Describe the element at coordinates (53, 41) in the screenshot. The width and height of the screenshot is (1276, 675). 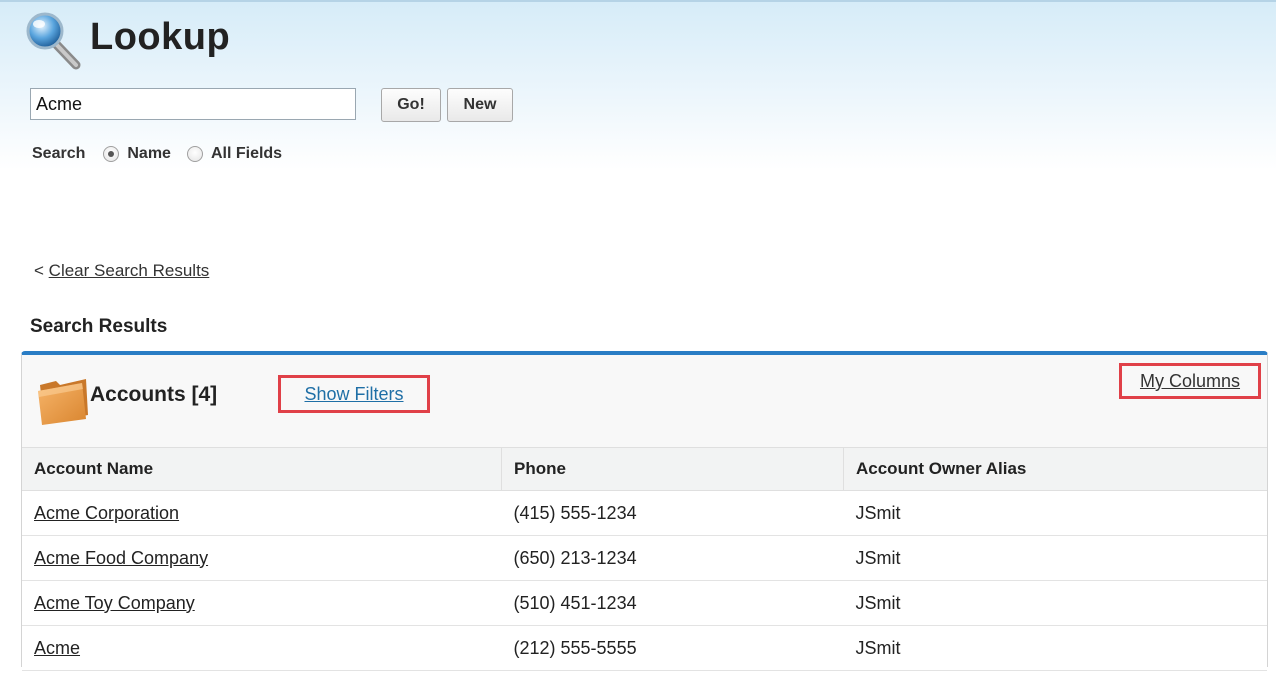
I see `magnifier-icon` at that location.